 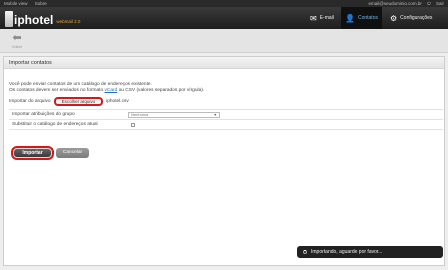 What do you see at coordinates (215, 115) in the screenshot?
I see `chevron-down-icon: ▼` at bounding box center [215, 115].